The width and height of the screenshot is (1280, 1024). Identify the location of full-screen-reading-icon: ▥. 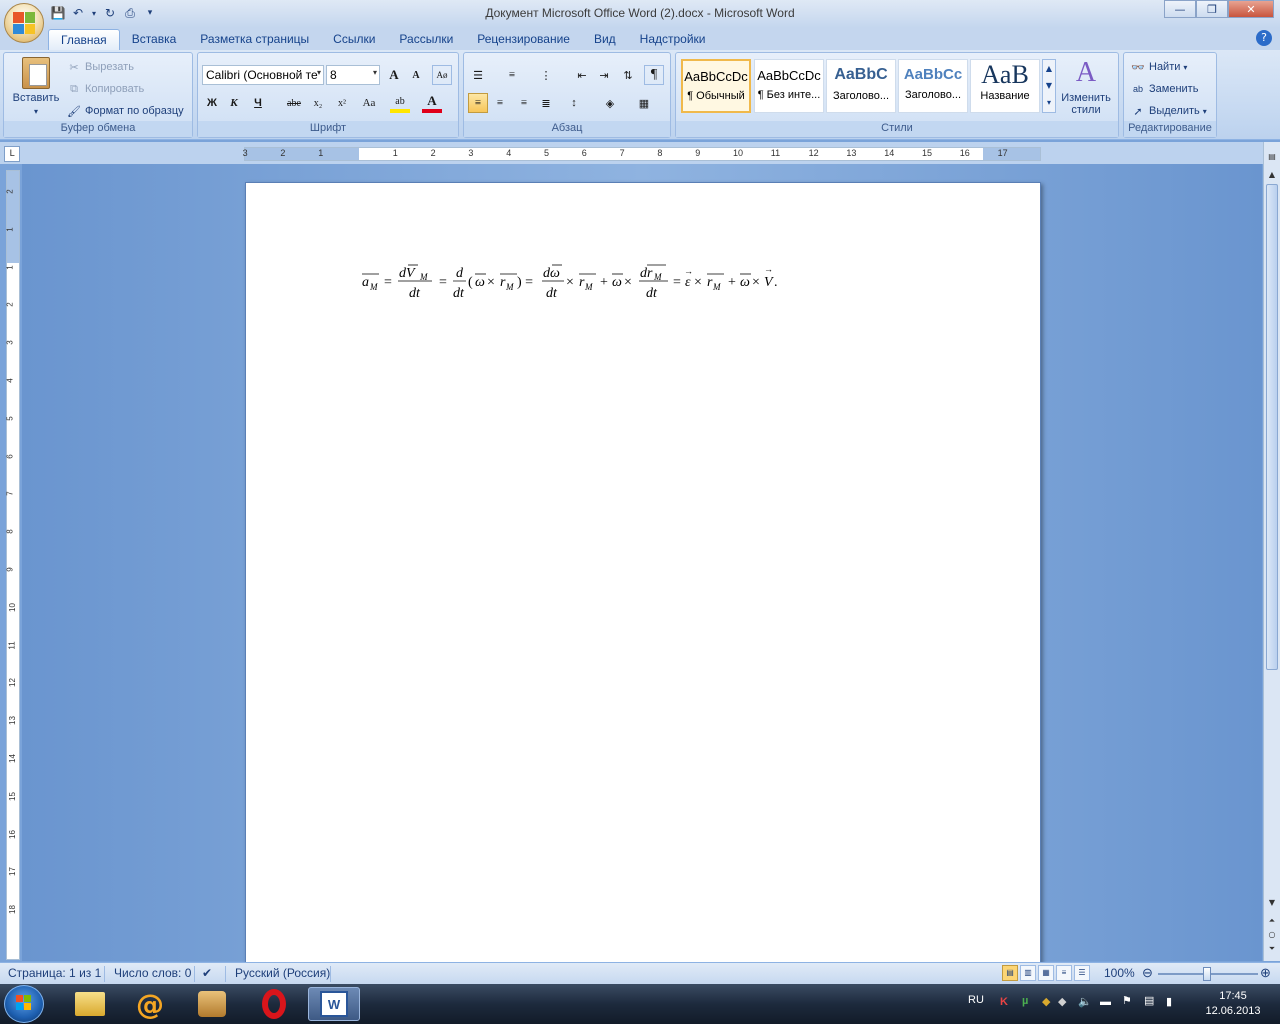
(1028, 973).